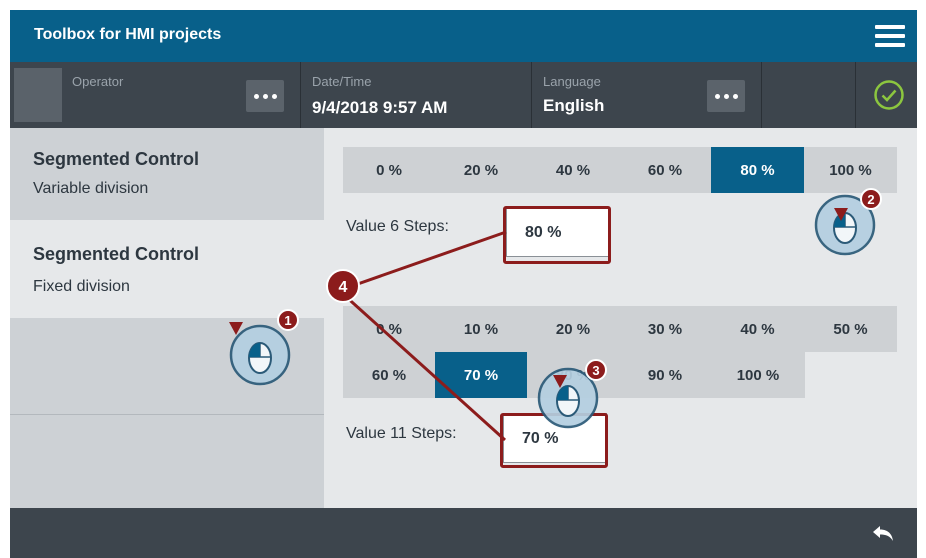  What do you see at coordinates (463, 36) in the screenshot?
I see `title-bar: Toolbox for HMI projects` at bounding box center [463, 36].